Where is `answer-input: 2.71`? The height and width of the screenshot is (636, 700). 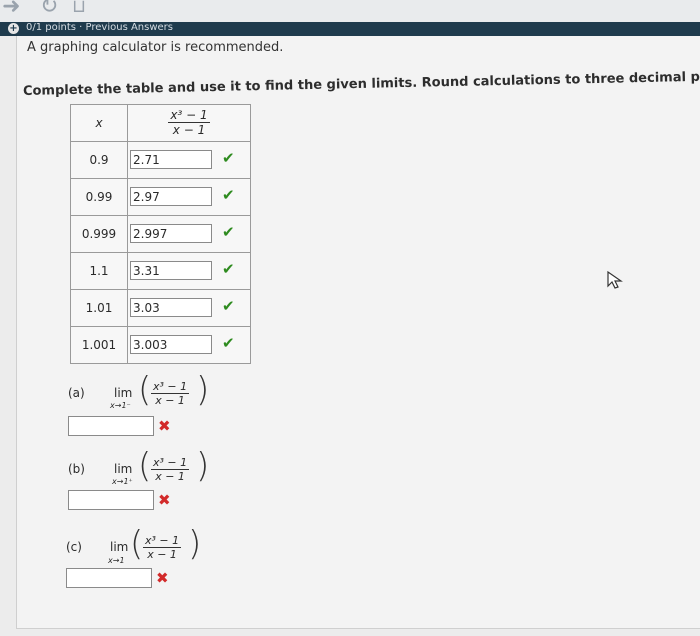
answer-input: 2.71 is located at coordinates (171, 159).